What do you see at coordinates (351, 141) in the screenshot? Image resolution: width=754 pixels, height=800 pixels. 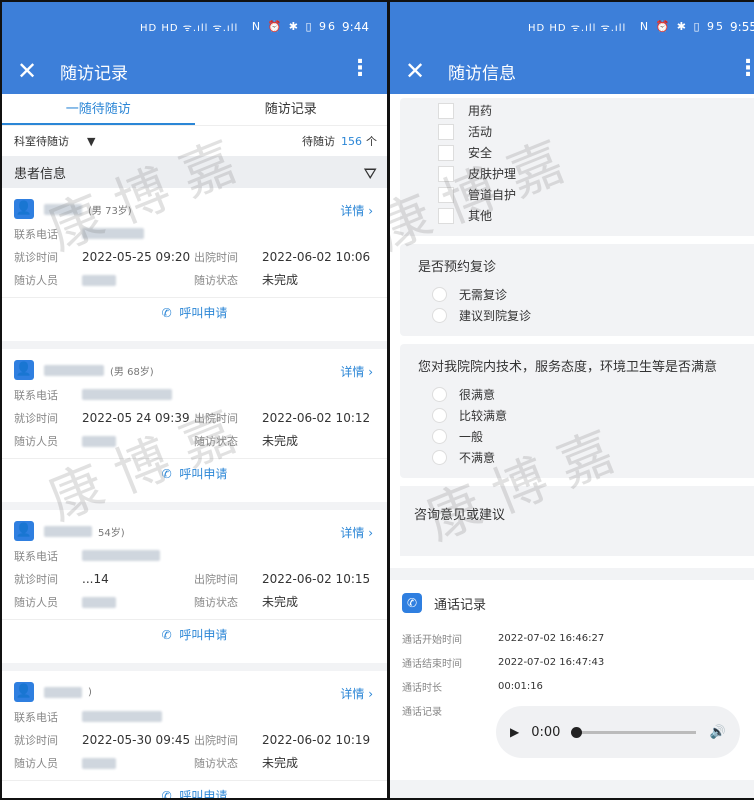 I see `pending-count: 156` at bounding box center [351, 141].